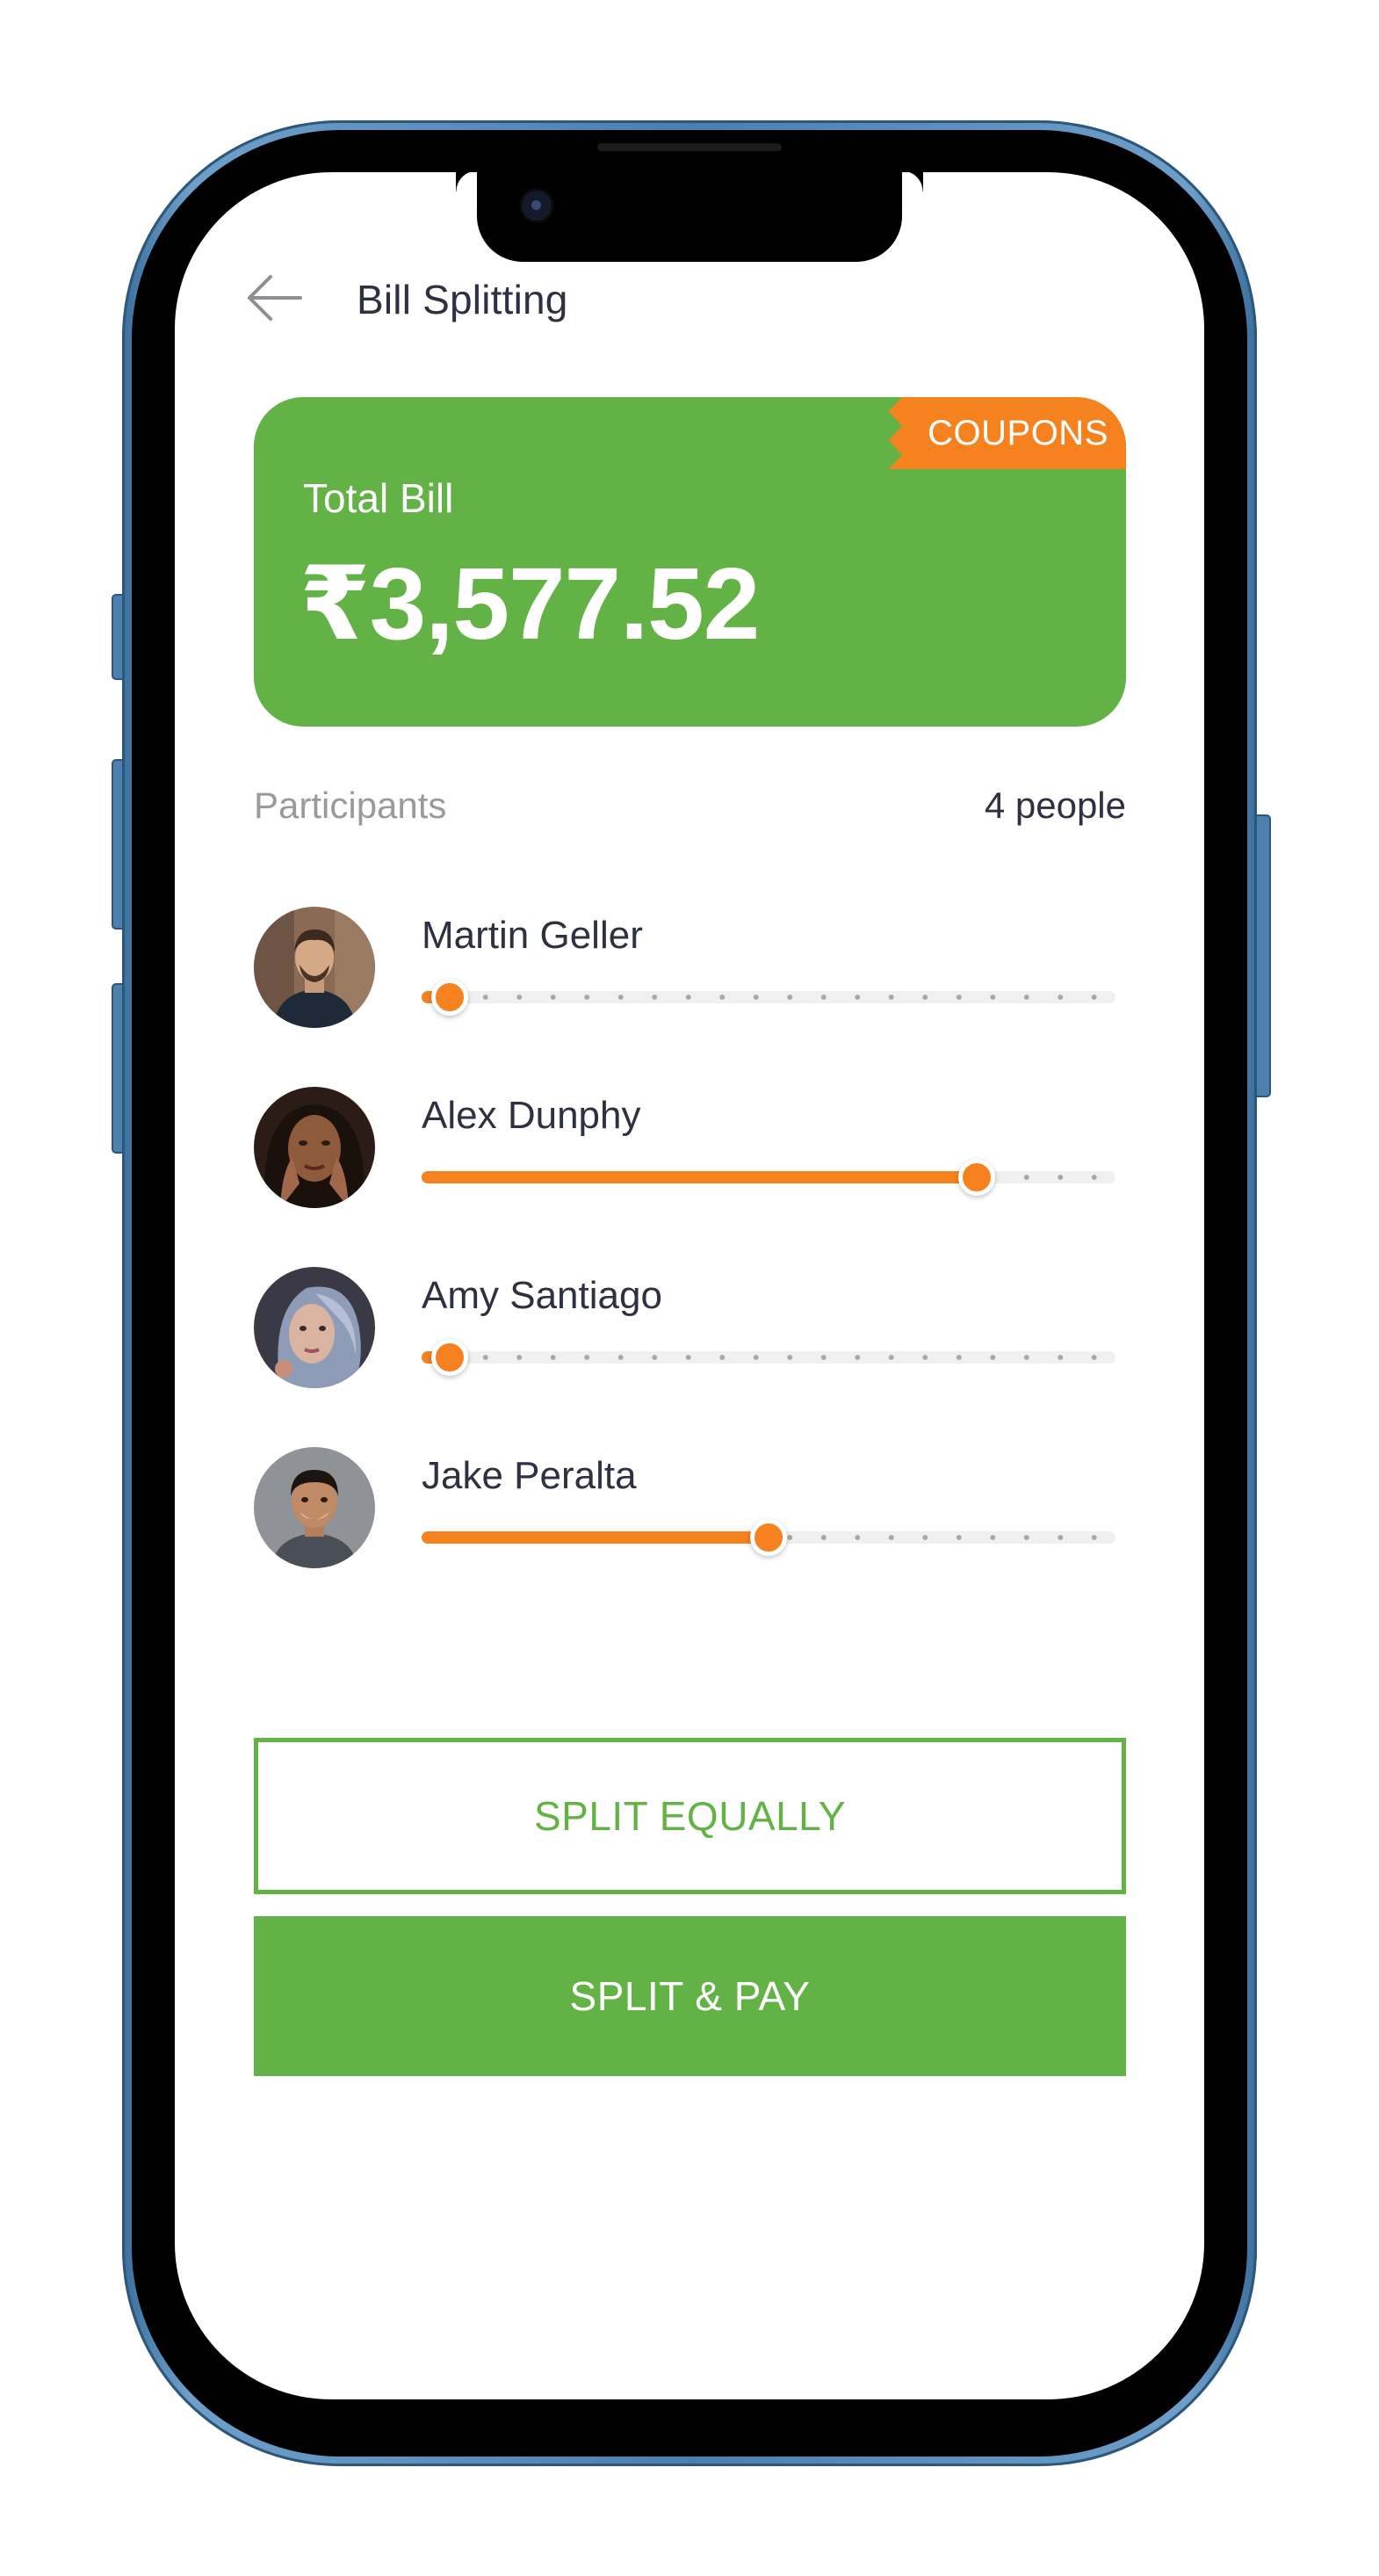 The width and height of the screenshot is (1379, 2576). Describe the element at coordinates (690, 1996) in the screenshot. I see `split-and-pay-button: SPLIT & PAY` at that location.